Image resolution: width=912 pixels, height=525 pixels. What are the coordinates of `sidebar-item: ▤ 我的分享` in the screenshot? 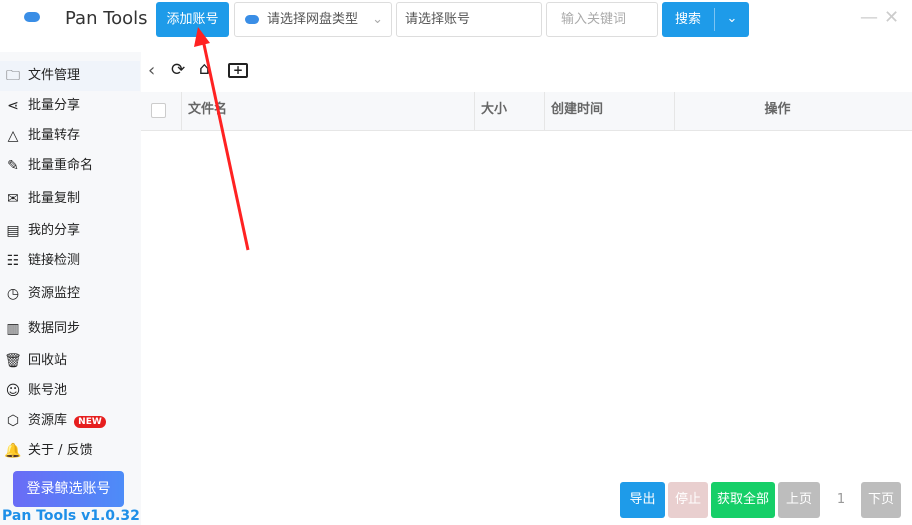 It's located at (70, 231).